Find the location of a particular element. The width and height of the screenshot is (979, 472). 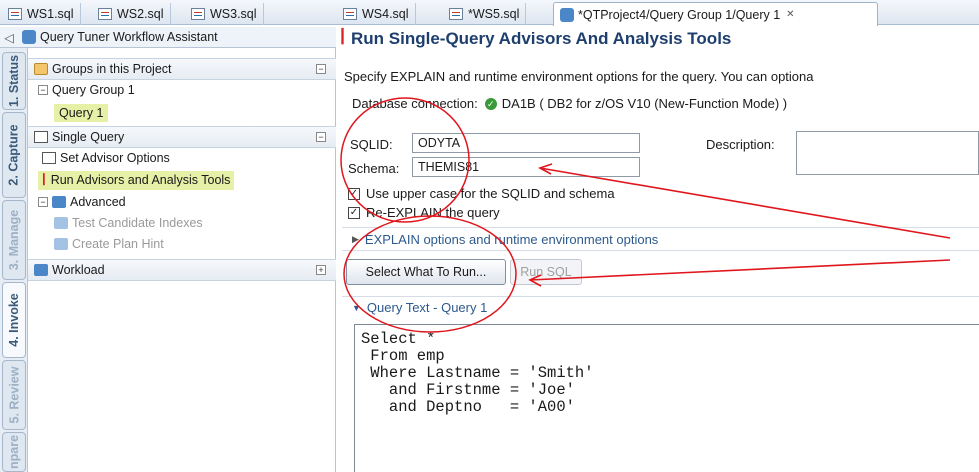

tab-ws5: *WS5.sql is located at coordinates (485, 14).